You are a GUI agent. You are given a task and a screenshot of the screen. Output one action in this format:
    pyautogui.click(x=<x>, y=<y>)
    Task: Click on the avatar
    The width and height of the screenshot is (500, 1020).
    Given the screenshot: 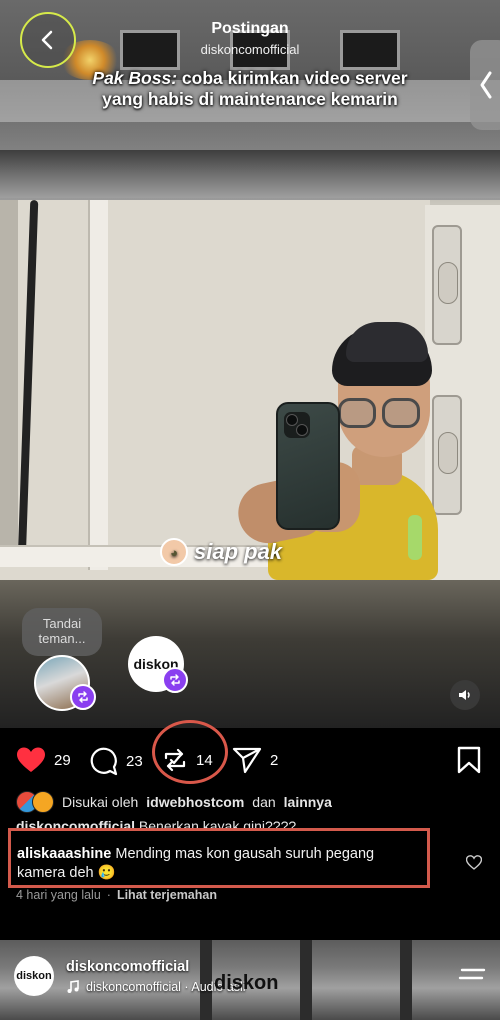 What is the action you would take?
    pyautogui.click(x=43, y=802)
    